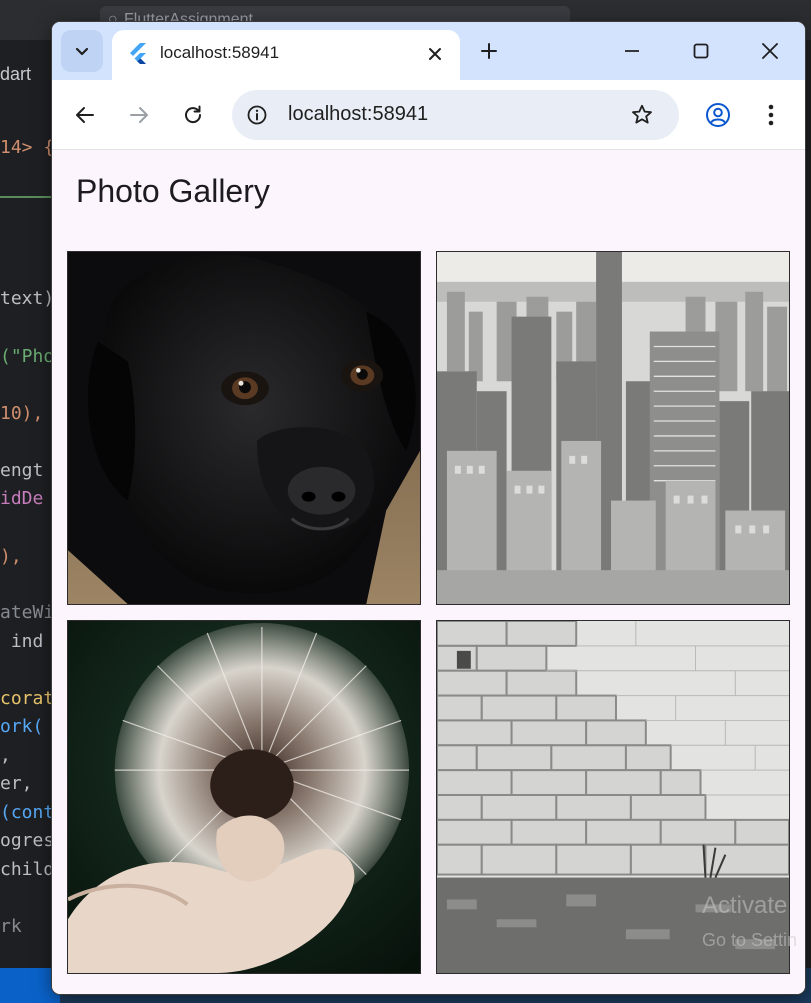 The height and width of the screenshot is (1003, 811). Describe the element at coordinates (16, 783) in the screenshot. I see `code-line: er,` at that location.